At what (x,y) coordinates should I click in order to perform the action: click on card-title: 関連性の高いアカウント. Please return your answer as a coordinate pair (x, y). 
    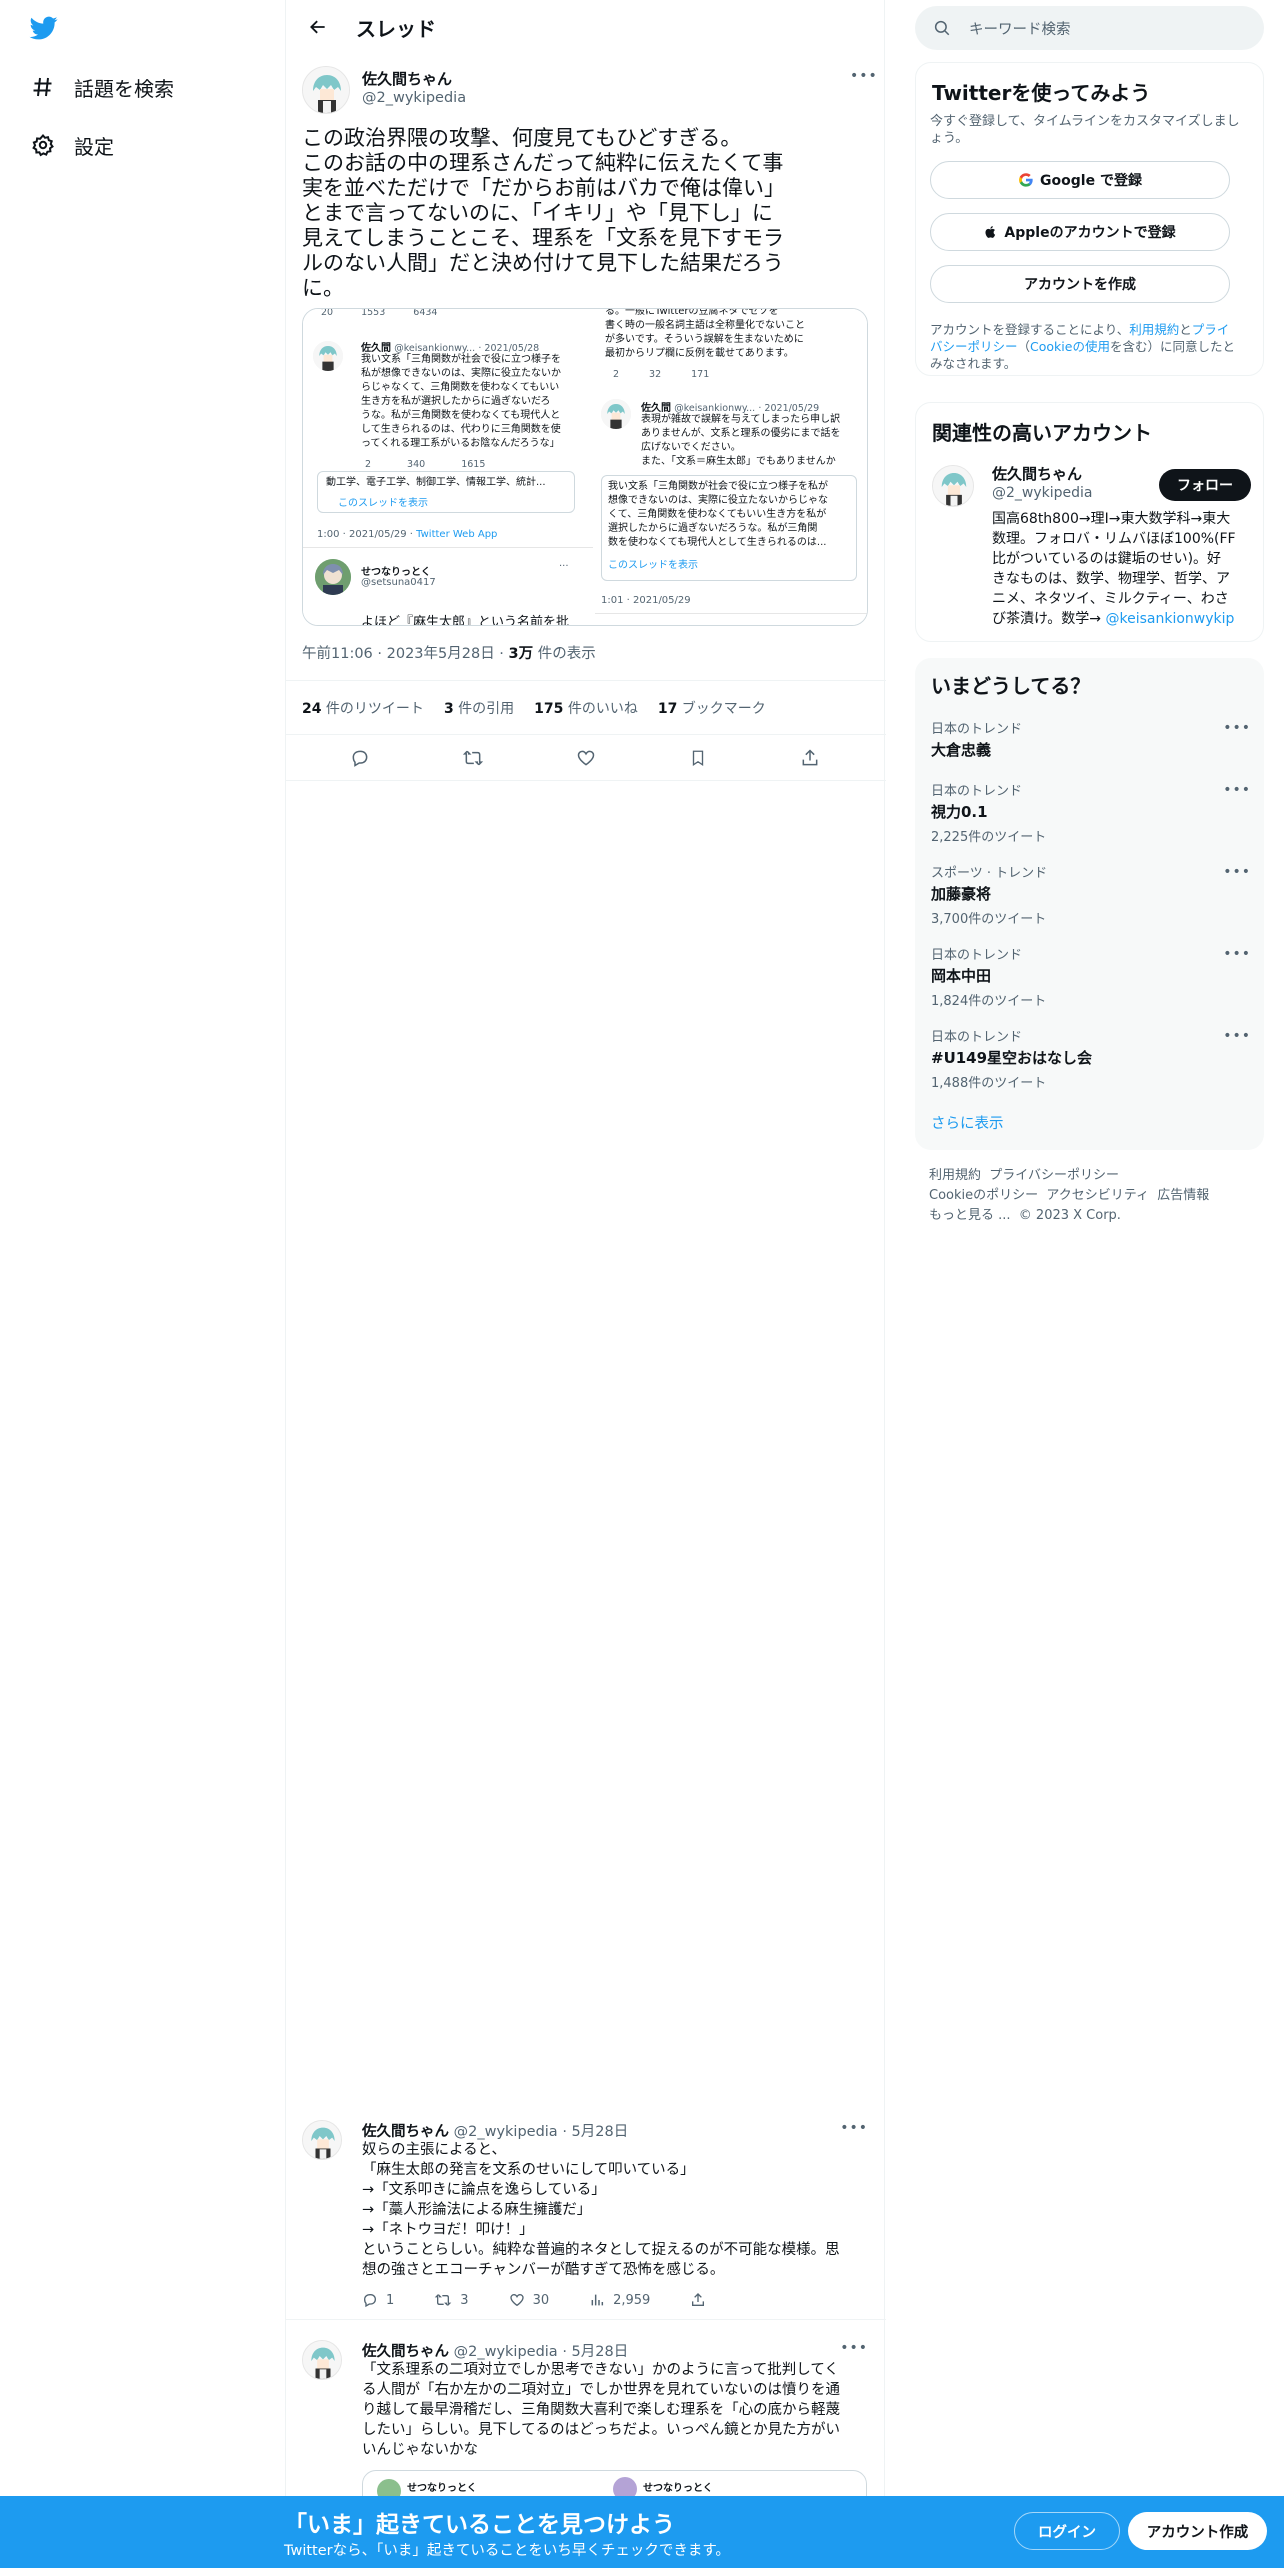
    Looking at the image, I should click on (1042, 433).